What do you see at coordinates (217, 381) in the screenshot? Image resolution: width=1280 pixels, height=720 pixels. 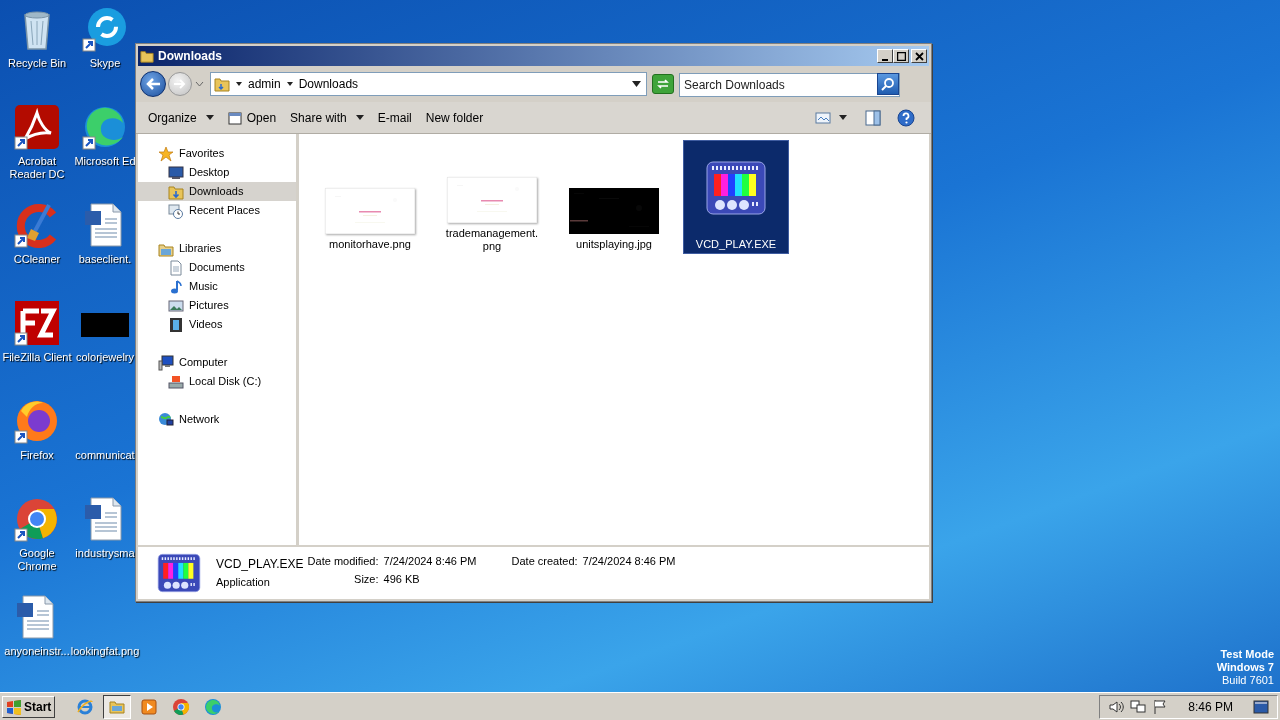 I see `nav-item: Local Disk (C:)` at bounding box center [217, 381].